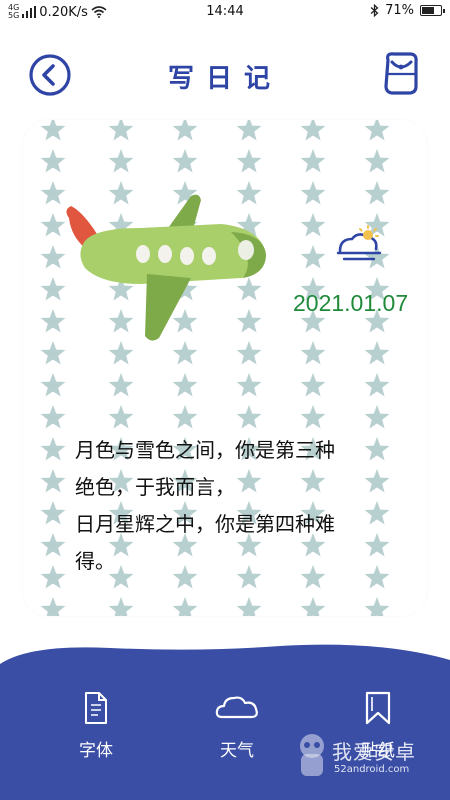  Describe the element at coordinates (237, 751) in the screenshot. I see `weather-label: 天气` at that location.